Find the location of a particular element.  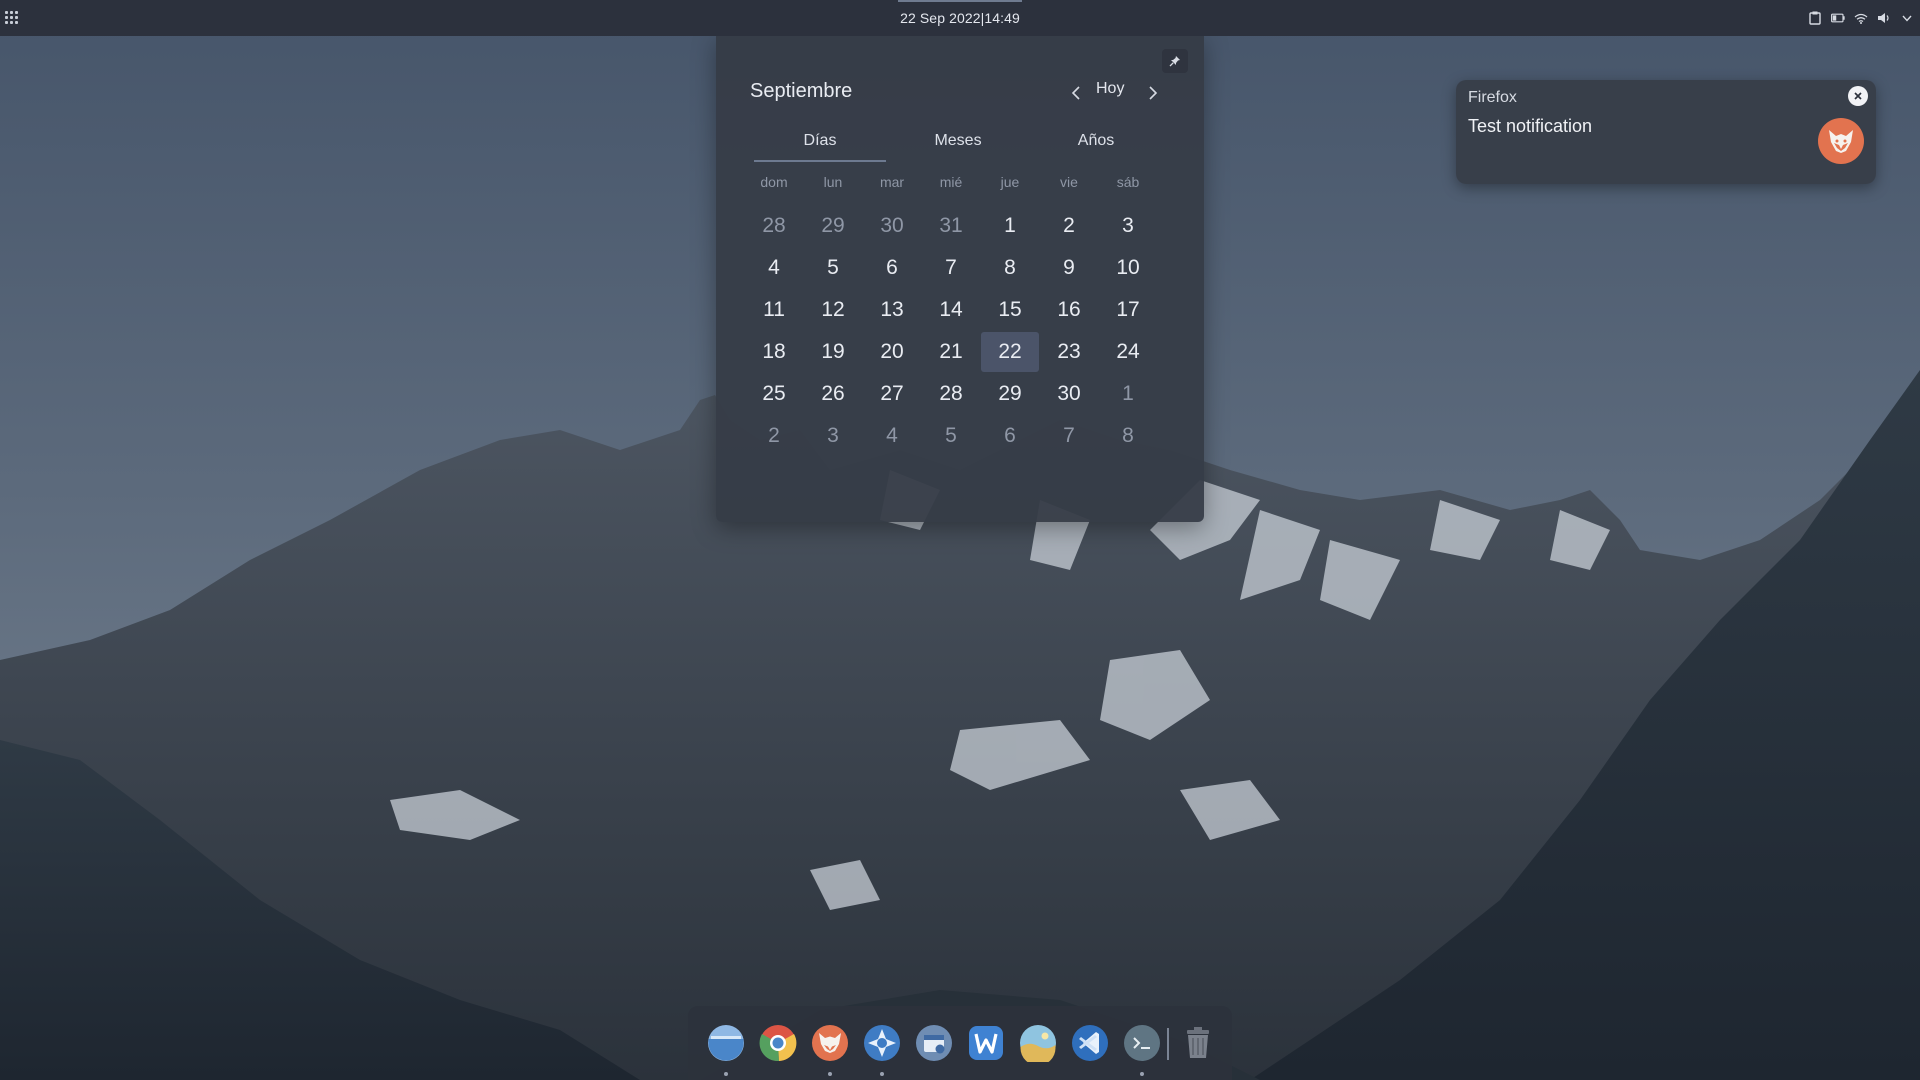

trash-icon is located at coordinates (1198, 1042).